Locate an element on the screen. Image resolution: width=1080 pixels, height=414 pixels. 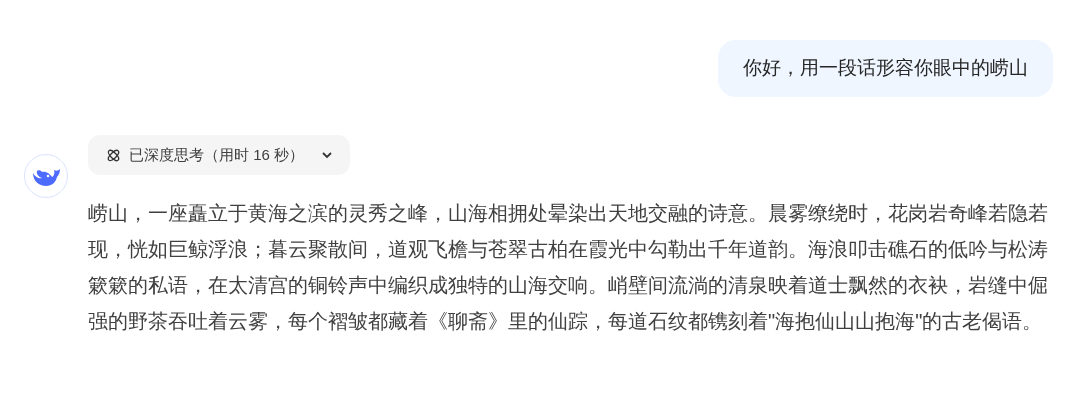
user-message-bubble: 你好，用一段话形容你眼中的崂山 is located at coordinates (885, 68).